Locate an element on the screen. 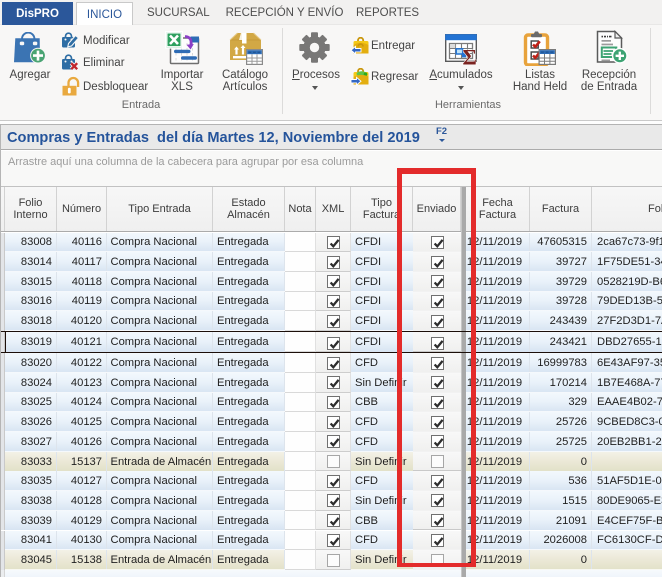 Image resolution: width=662 pixels, height=577 pixels. svg-text: Σ is located at coordinates (470, 55).